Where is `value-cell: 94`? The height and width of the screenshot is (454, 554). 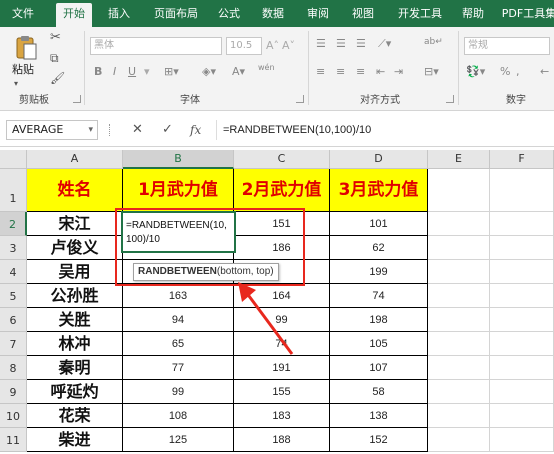
value-cell: 94 is located at coordinates (178, 320).